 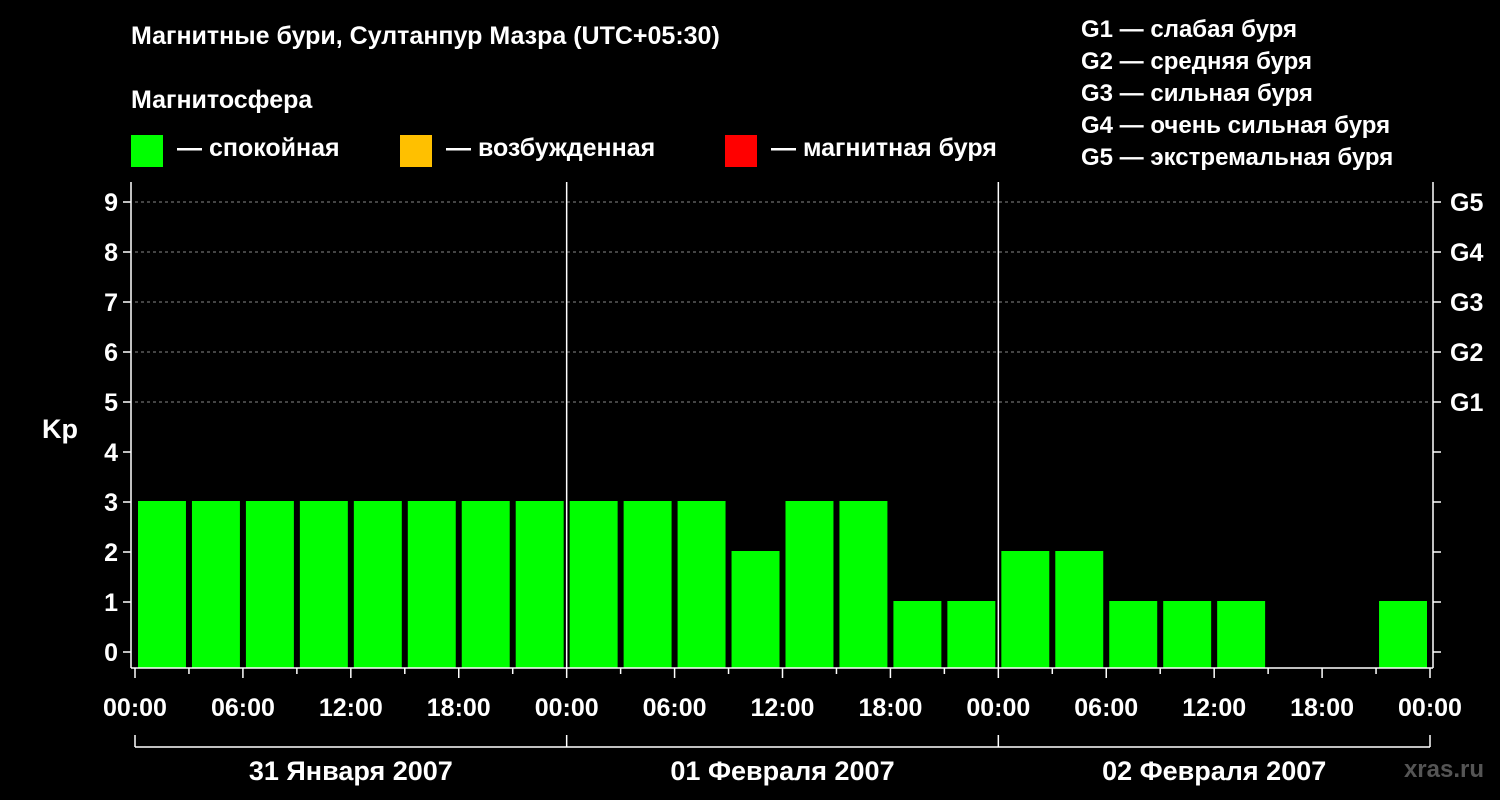 What do you see at coordinates (111, 603) in the screenshot?
I see `y-tick-label: 1` at bounding box center [111, 603].